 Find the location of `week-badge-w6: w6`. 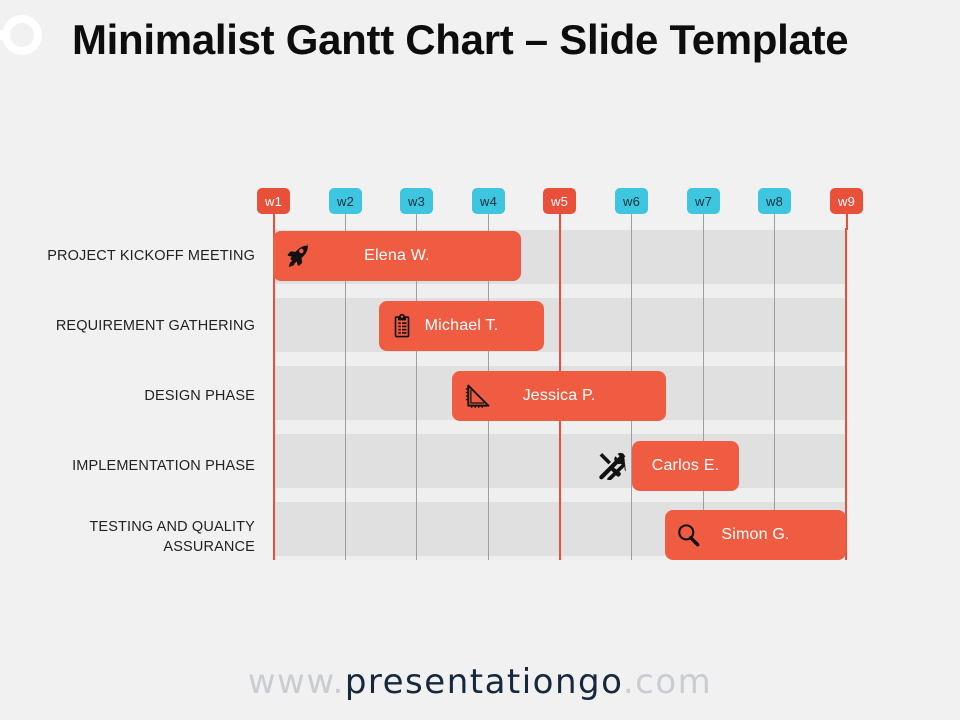

week-badge-w6: w6 is located at coordinates (631, 201).